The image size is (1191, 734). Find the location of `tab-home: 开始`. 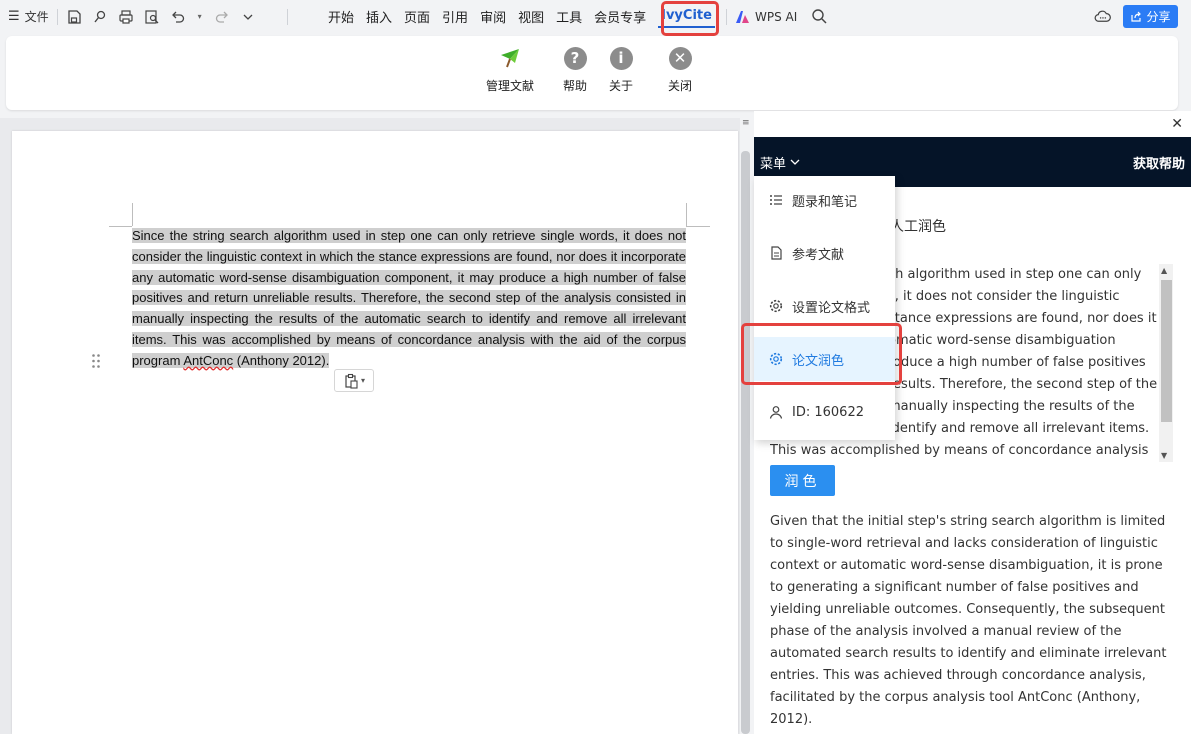

tab-home: 开始 is located at coordinates (341, 16).